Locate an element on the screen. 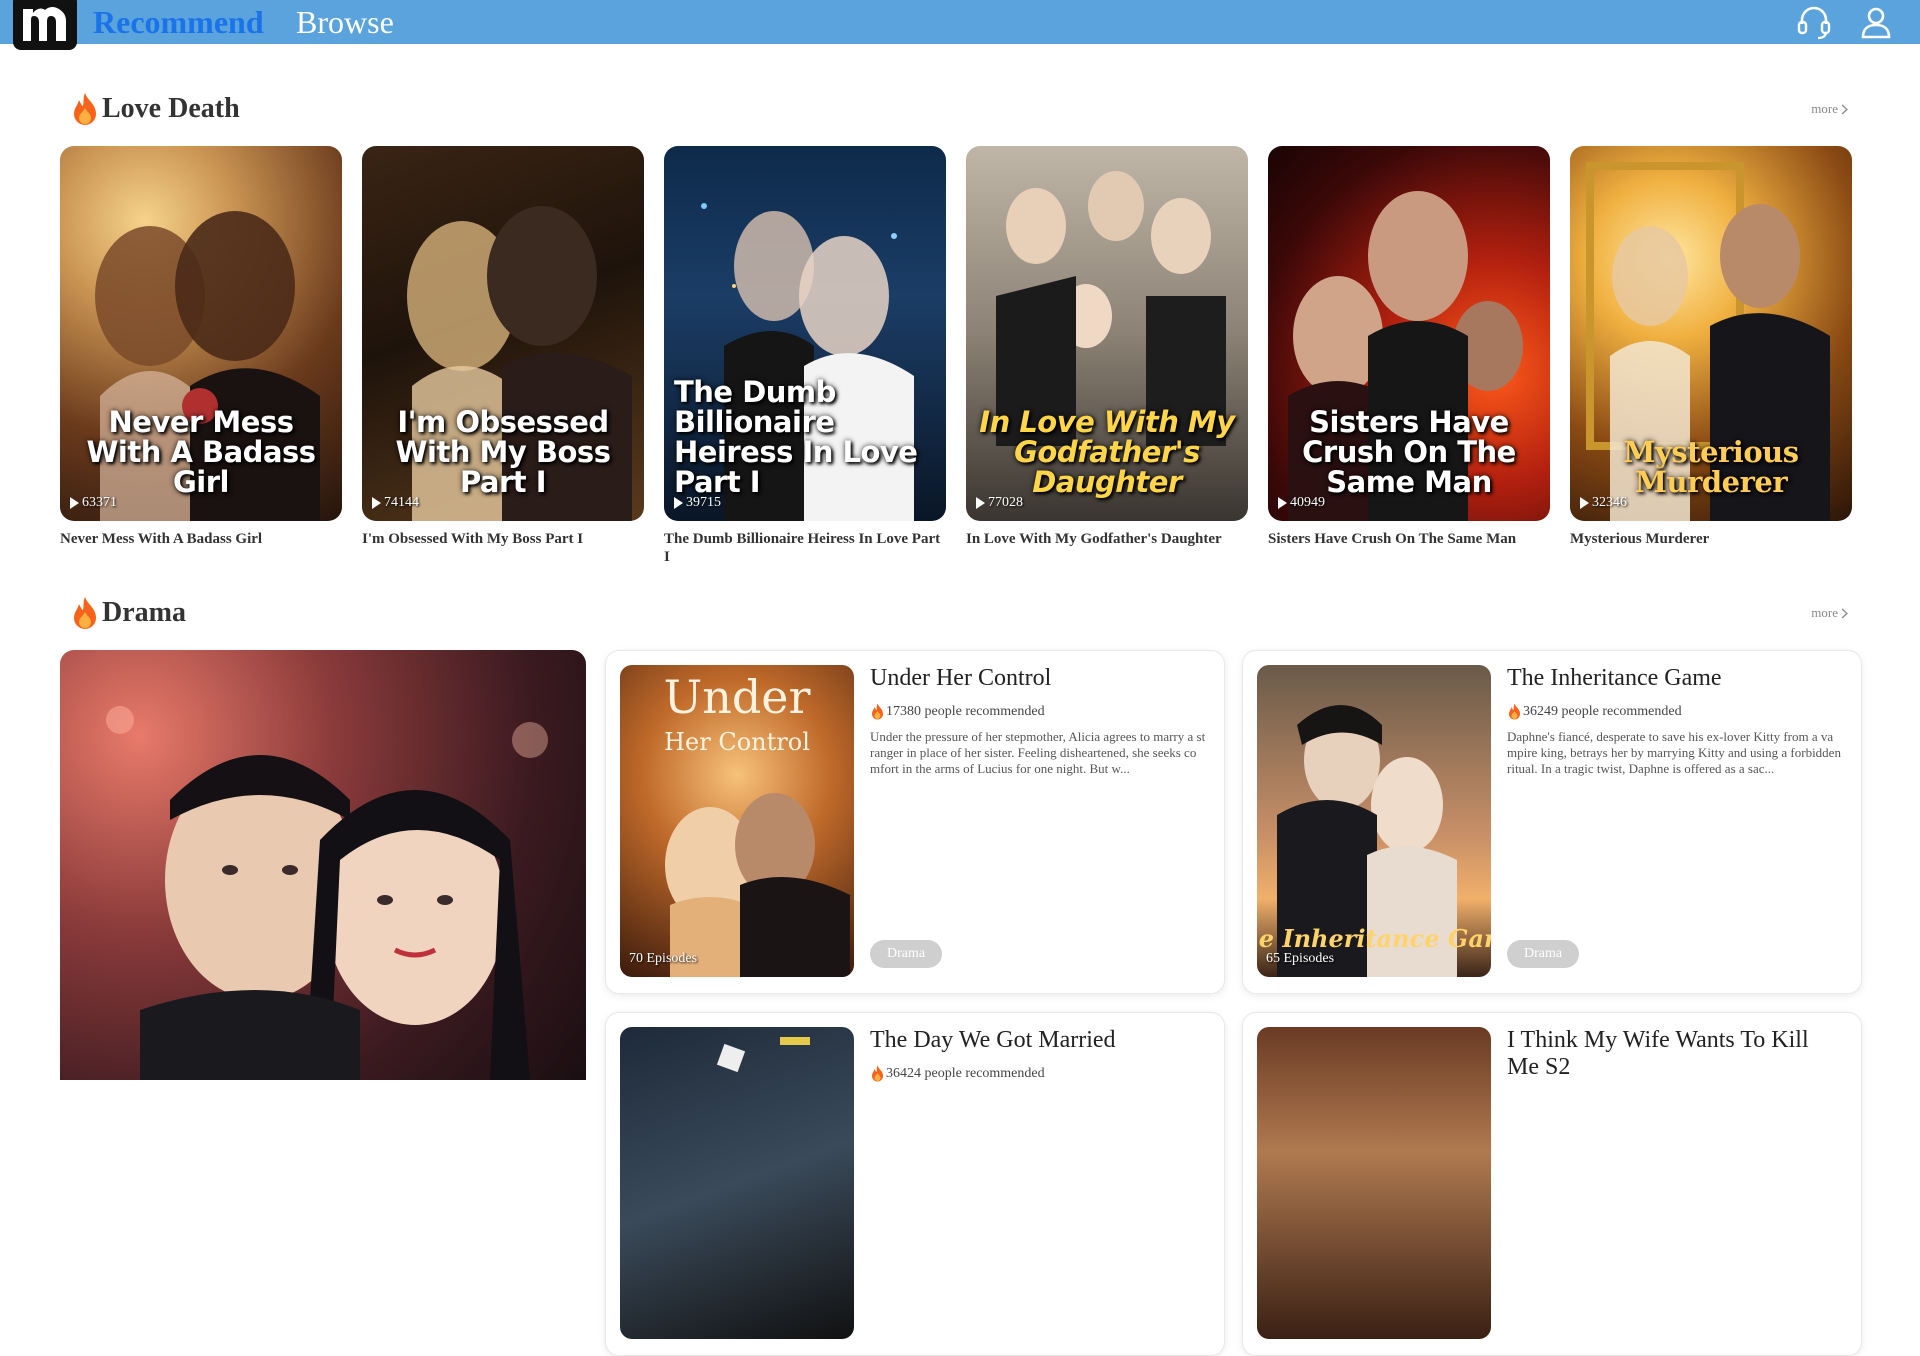  poster-image: Mysterious Murderer 32346 is located at coordinates (1711, 333).